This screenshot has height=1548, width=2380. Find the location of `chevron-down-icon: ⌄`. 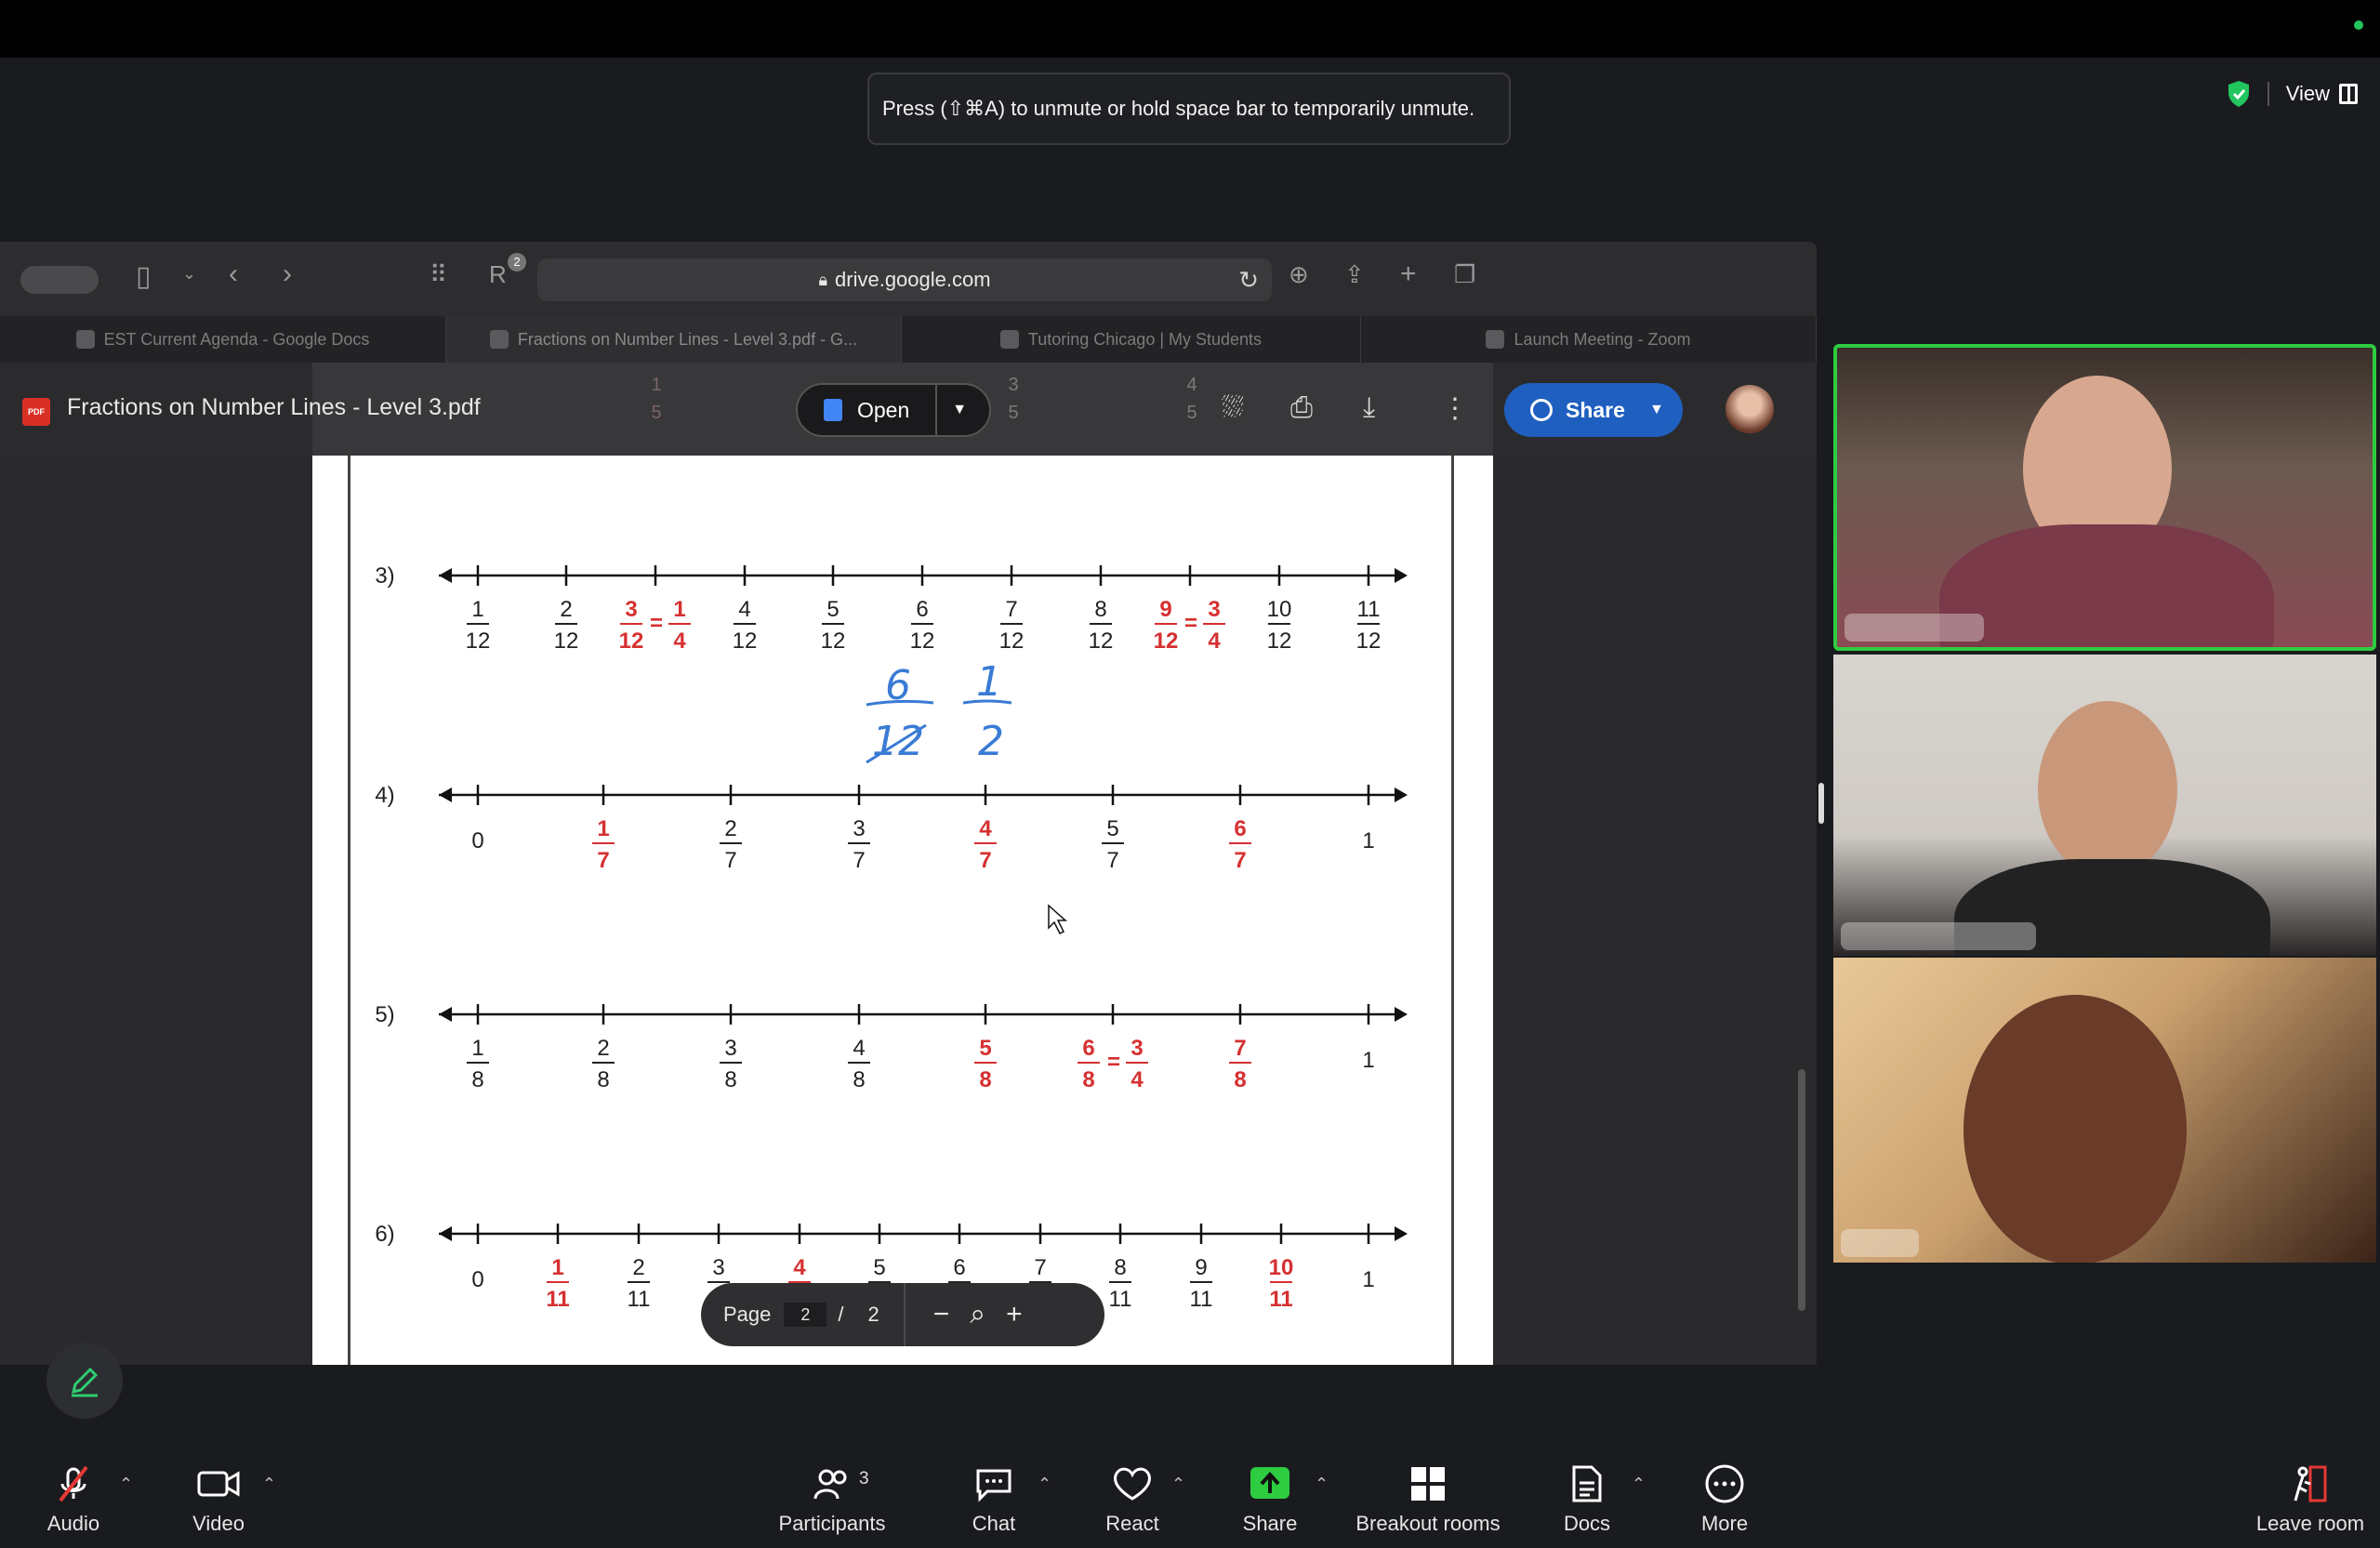

chevron-down-icon: ⌄ is located at coordinates (189, 274).